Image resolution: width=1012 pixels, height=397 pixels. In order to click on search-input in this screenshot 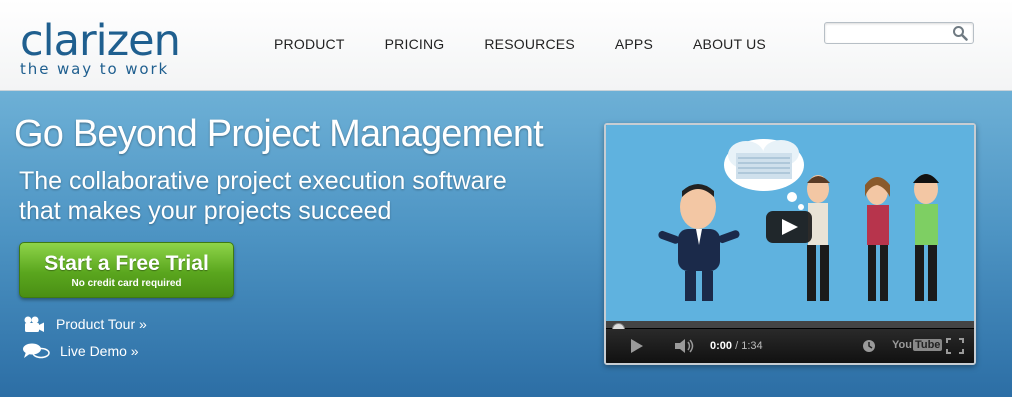, I will do `click(891, 33)`.